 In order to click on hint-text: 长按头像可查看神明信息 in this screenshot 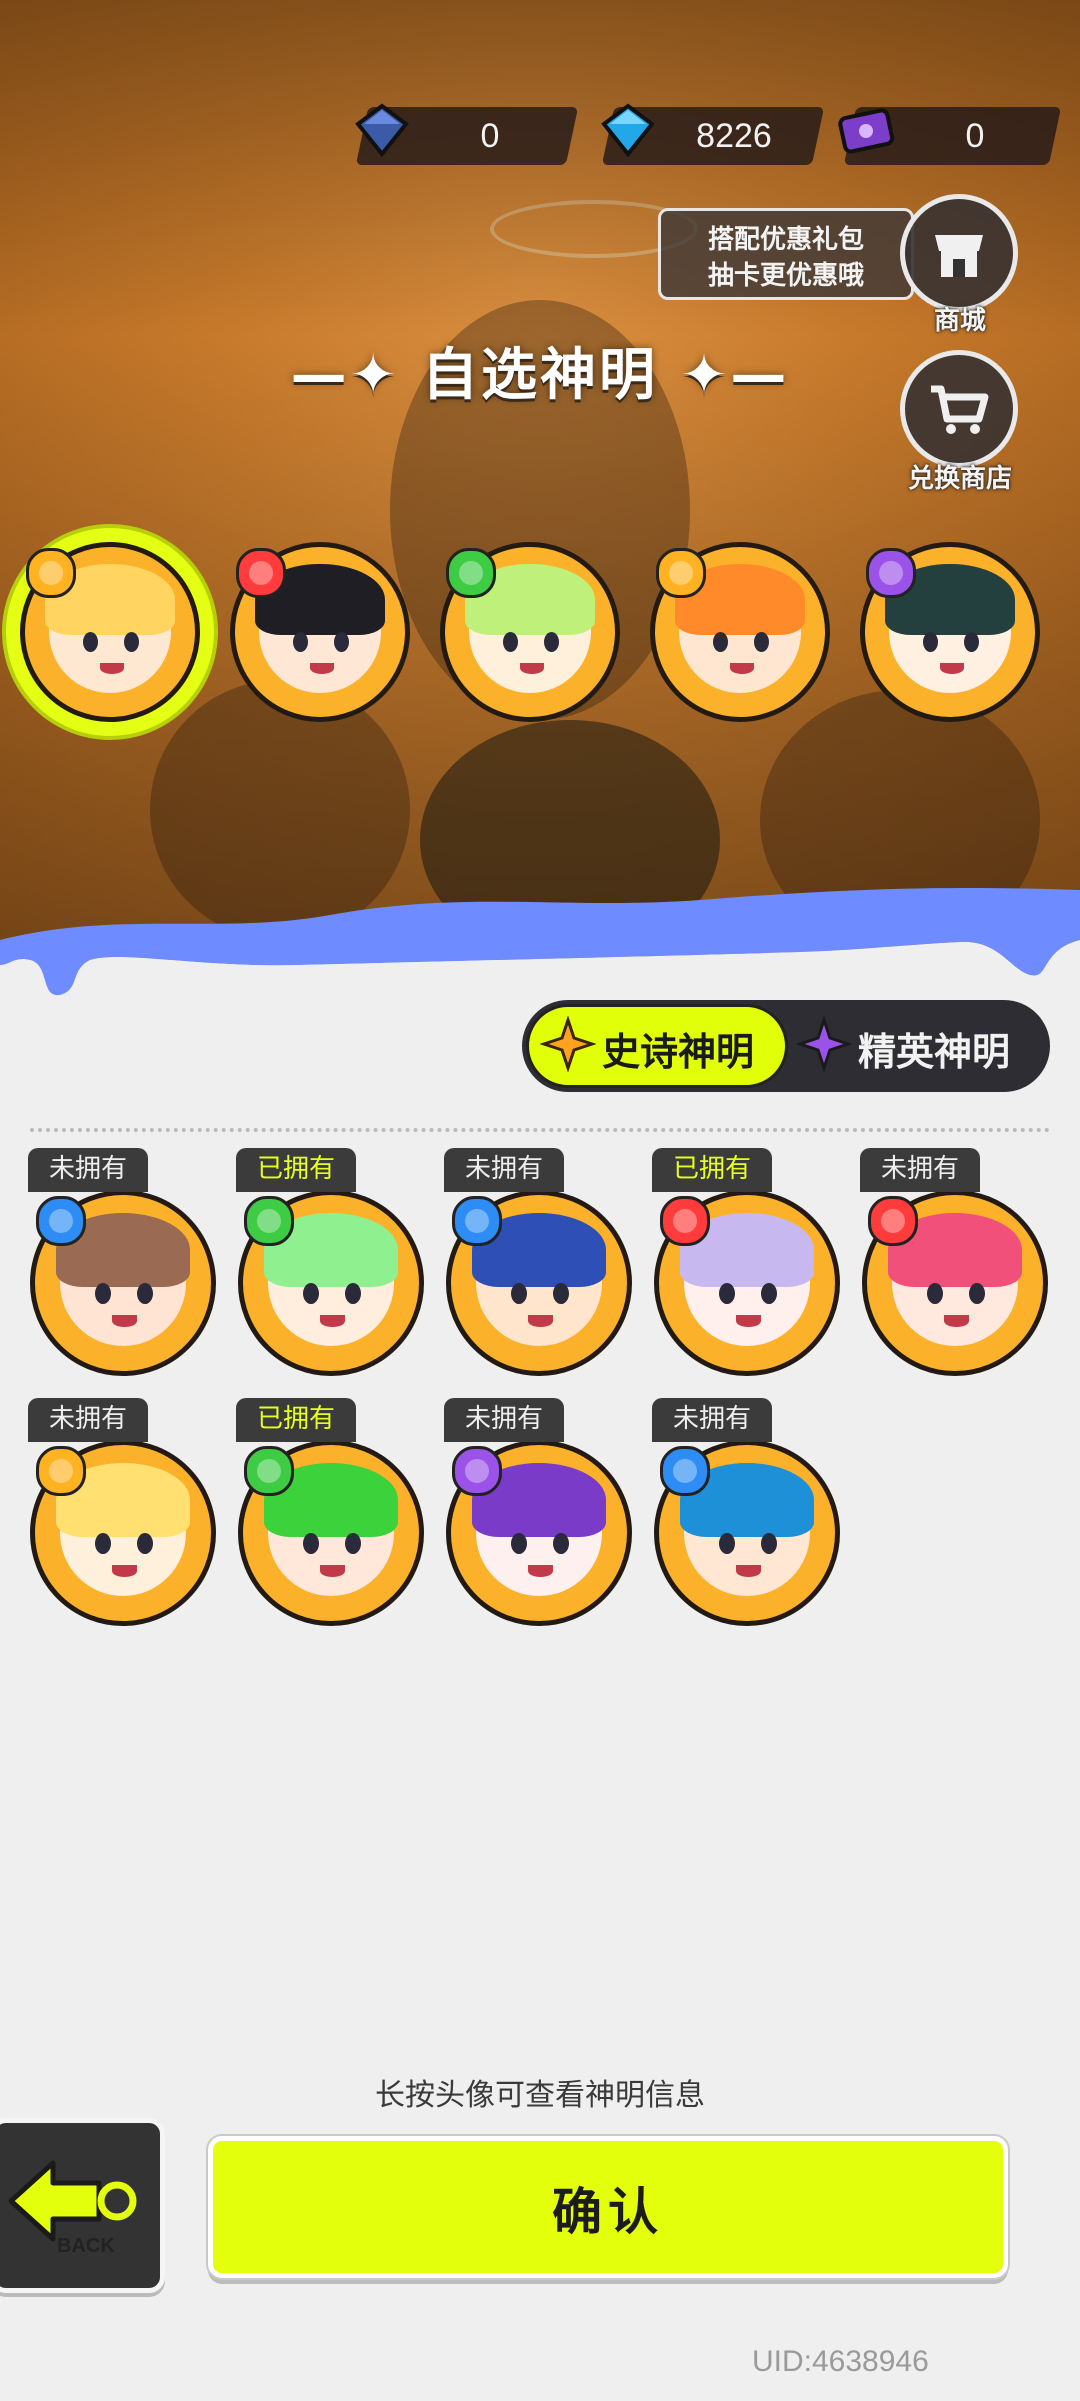, I will do `click(540, 2095)`.